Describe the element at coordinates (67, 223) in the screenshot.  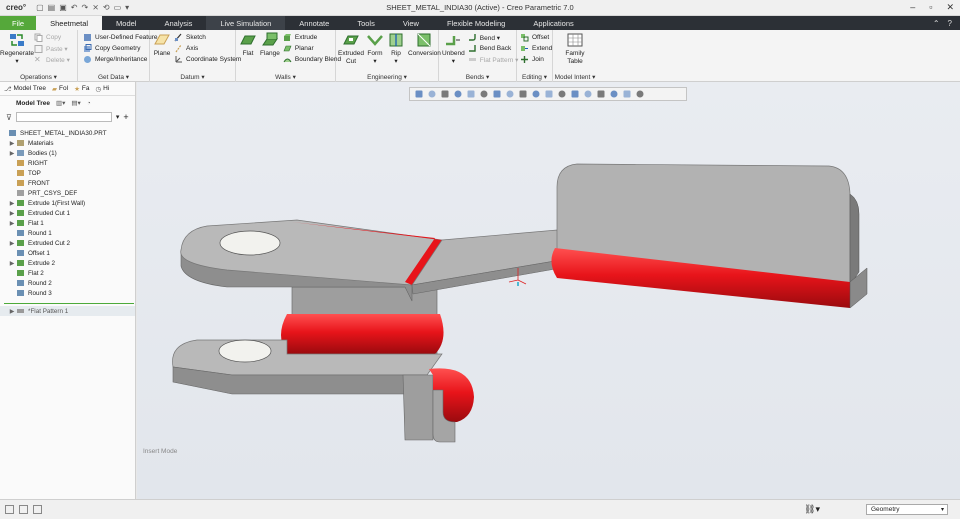
I see `tree-node: ▶ Flat 1` at that location.